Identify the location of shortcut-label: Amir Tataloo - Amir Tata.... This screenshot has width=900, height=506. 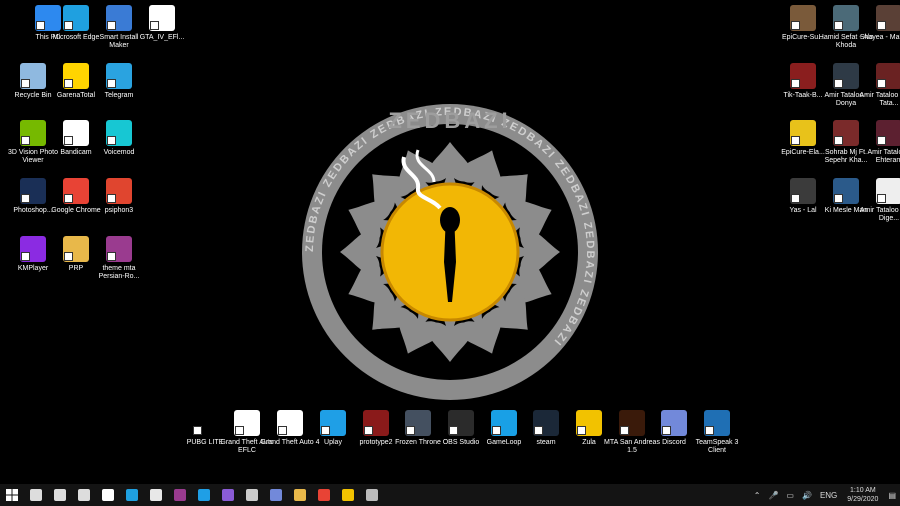
(879, 99).